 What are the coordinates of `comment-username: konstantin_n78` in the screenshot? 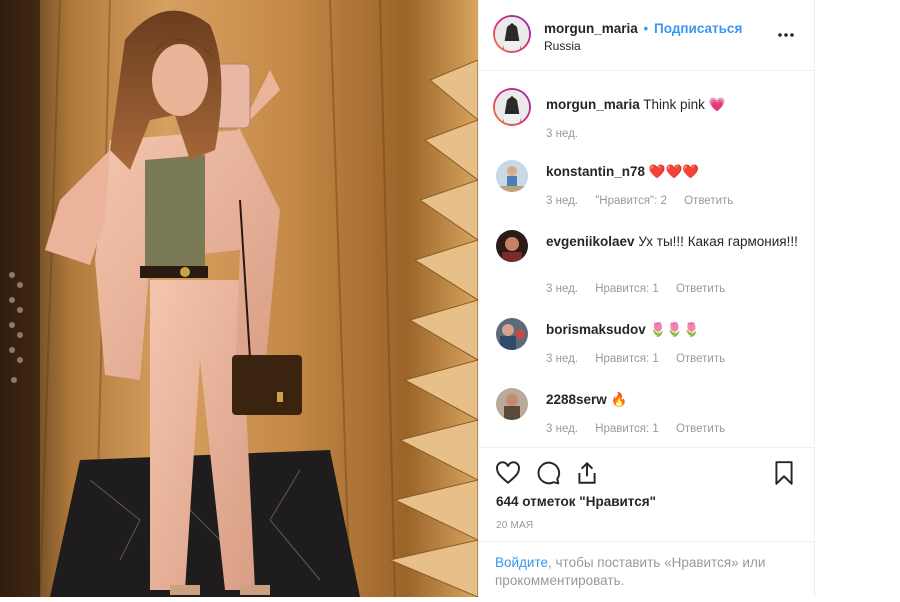 It's located at (595, 171).